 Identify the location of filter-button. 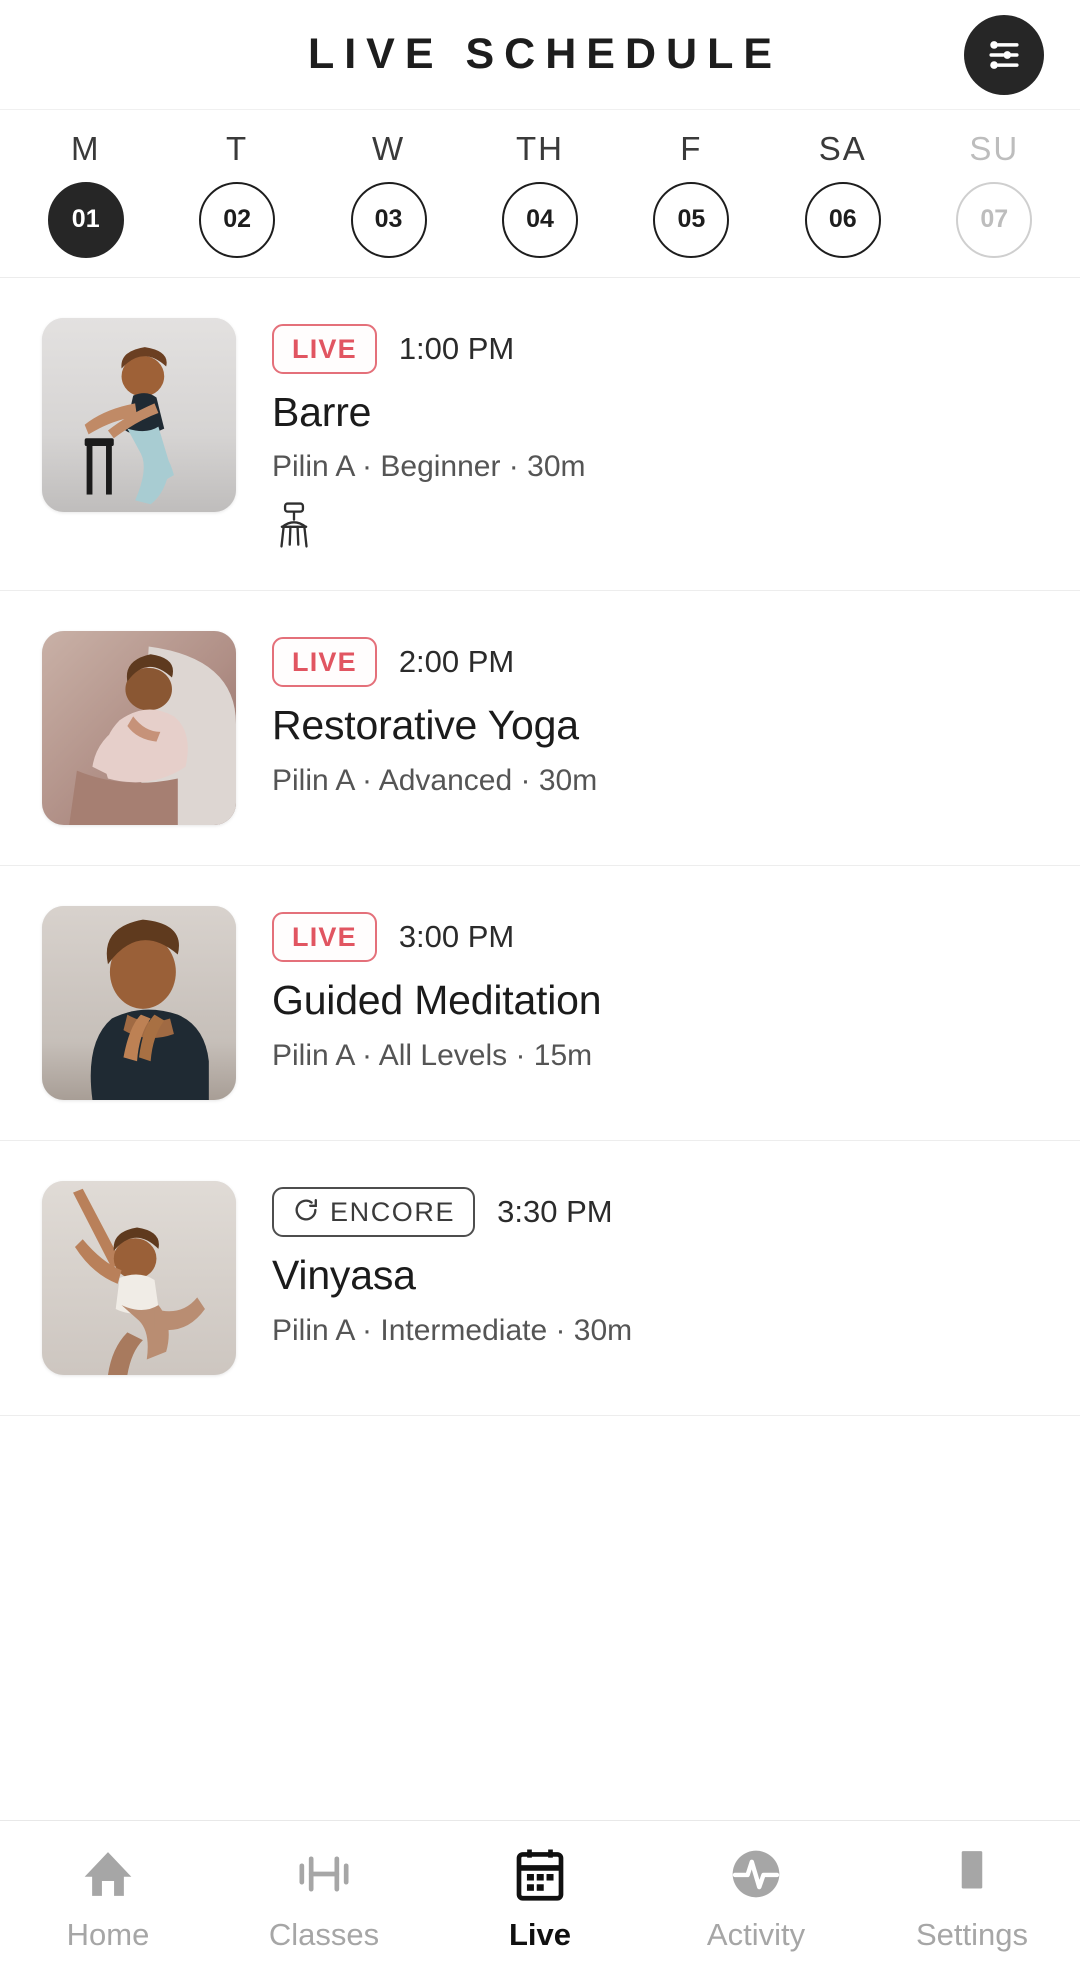
(1004, 54).